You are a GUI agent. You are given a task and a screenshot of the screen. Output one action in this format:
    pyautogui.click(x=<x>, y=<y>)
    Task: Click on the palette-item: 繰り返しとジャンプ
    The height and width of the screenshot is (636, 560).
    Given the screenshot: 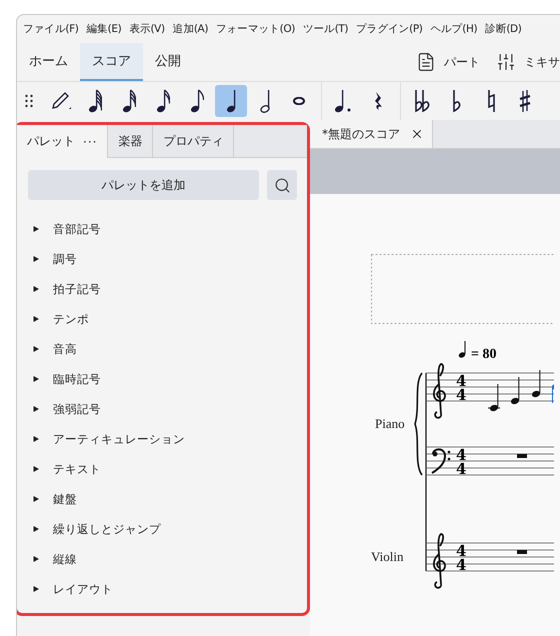 What is the action you would take?
    pyautogui.click(x=107, y=529)
    